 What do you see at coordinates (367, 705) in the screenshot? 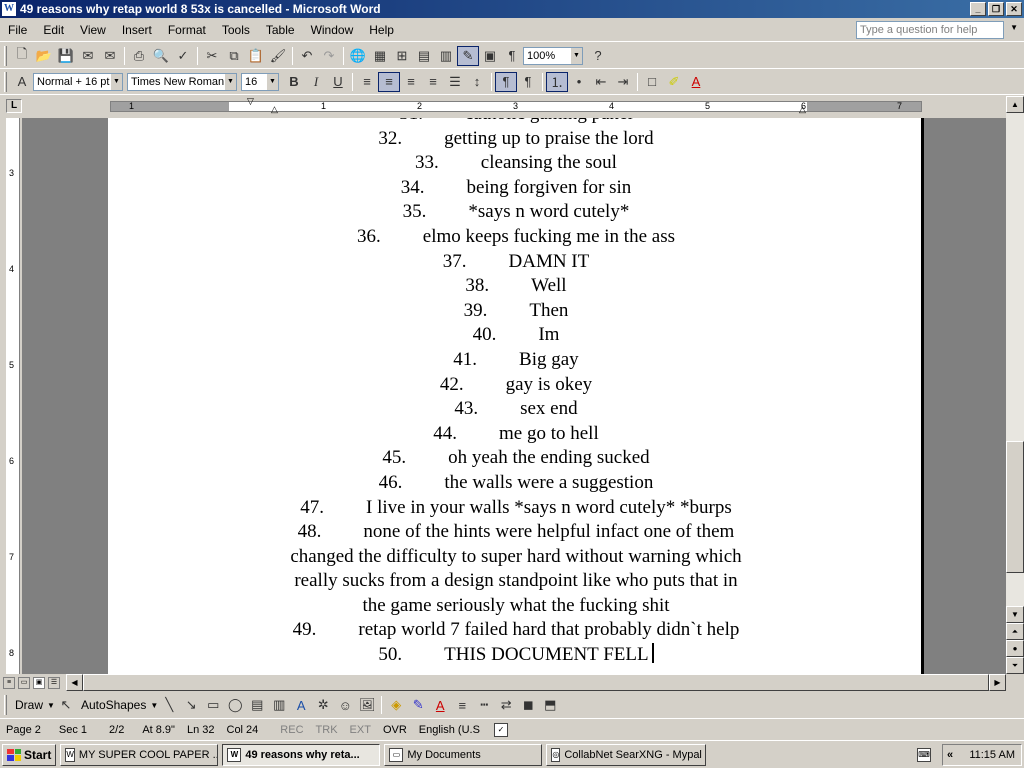
I see `picture-icon: 🖼` at bounding box center [367, 705].